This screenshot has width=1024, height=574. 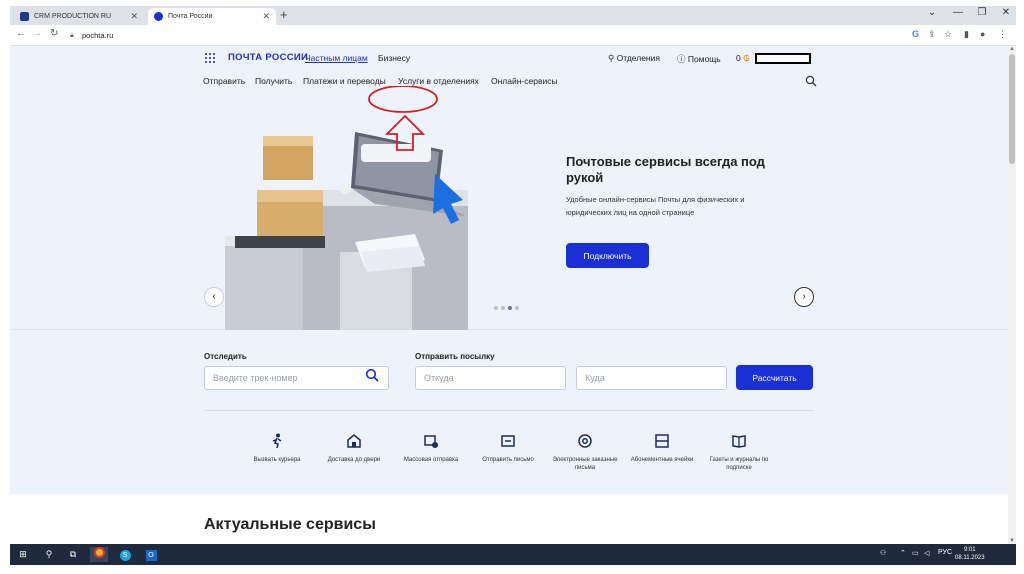 I want to click on section-title: Актуальные сервисы, so click(x=290, y=524).